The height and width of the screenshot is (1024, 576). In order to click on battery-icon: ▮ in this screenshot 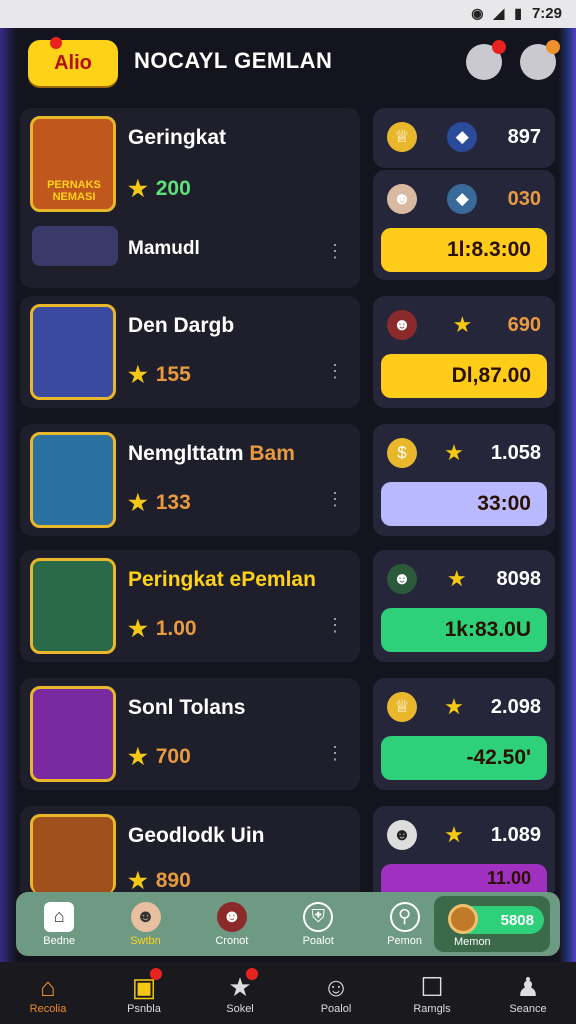, I will do `click(518, 13)`.